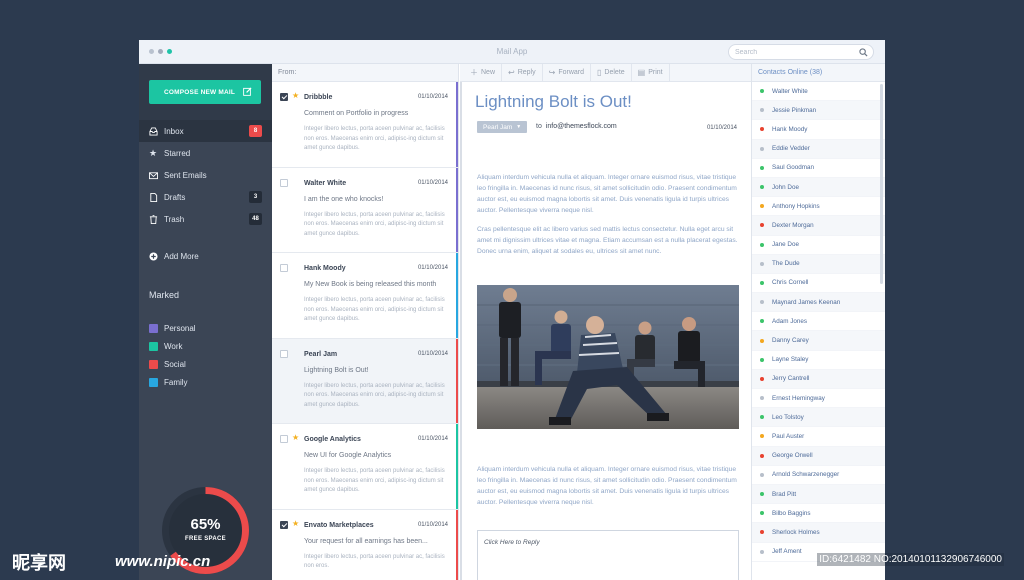 The width and height of the screenshot is (1024, 580). Describe the element at coordinates (581, 126) in the screenshot. I see `recipient-address: info@themesflock.com` at that location.